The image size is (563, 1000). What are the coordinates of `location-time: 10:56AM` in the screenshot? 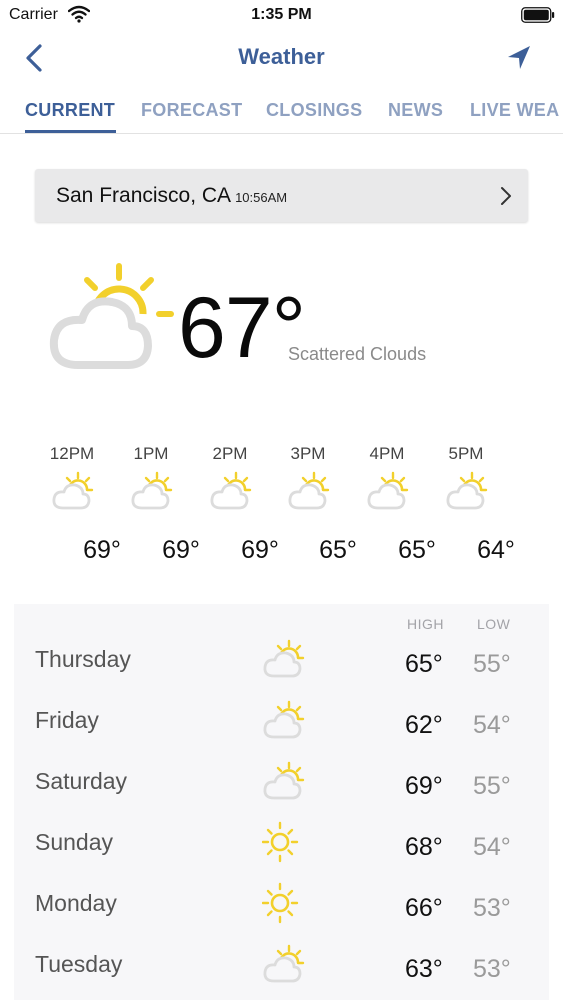 It's located at (261, 197).